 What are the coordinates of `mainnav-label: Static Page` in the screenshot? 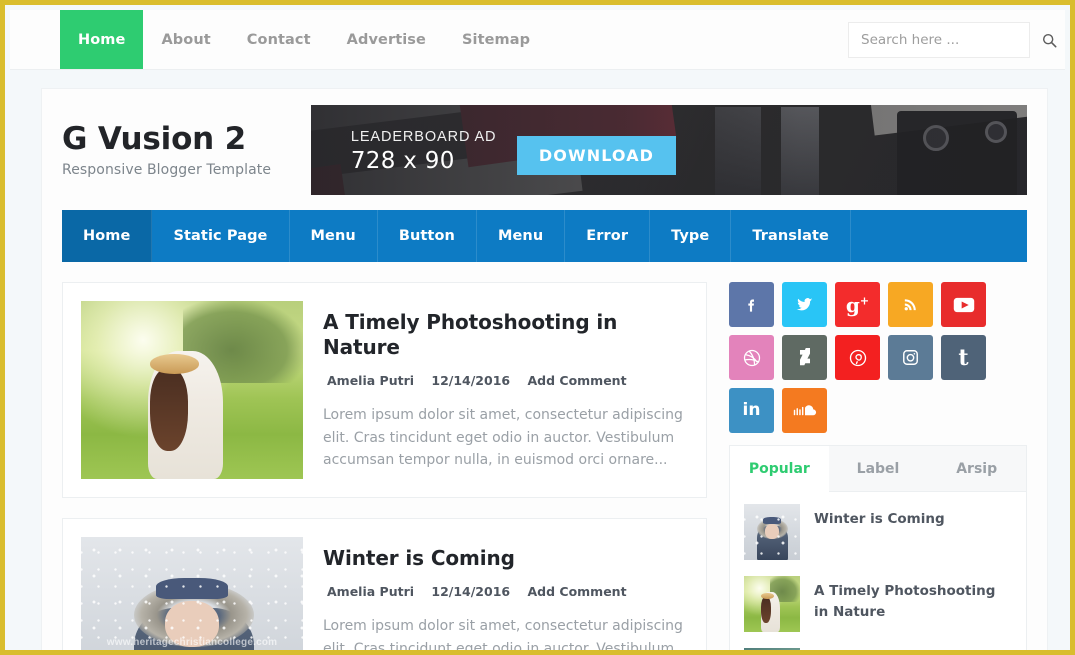 It's located at (220, 236).